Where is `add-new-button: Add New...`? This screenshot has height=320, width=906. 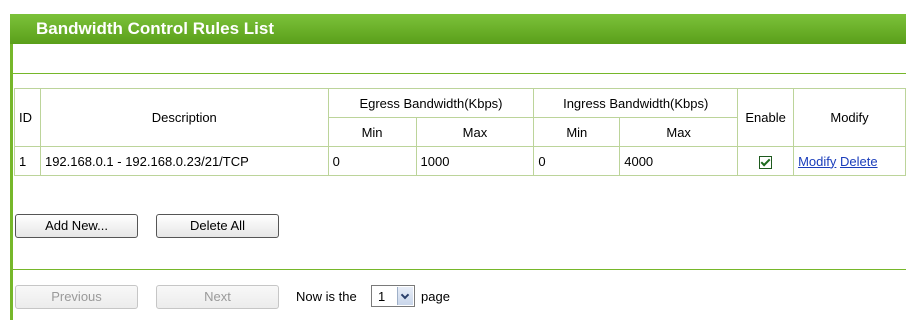 add-new-button: Add New... is located at coordinates (76, 226).